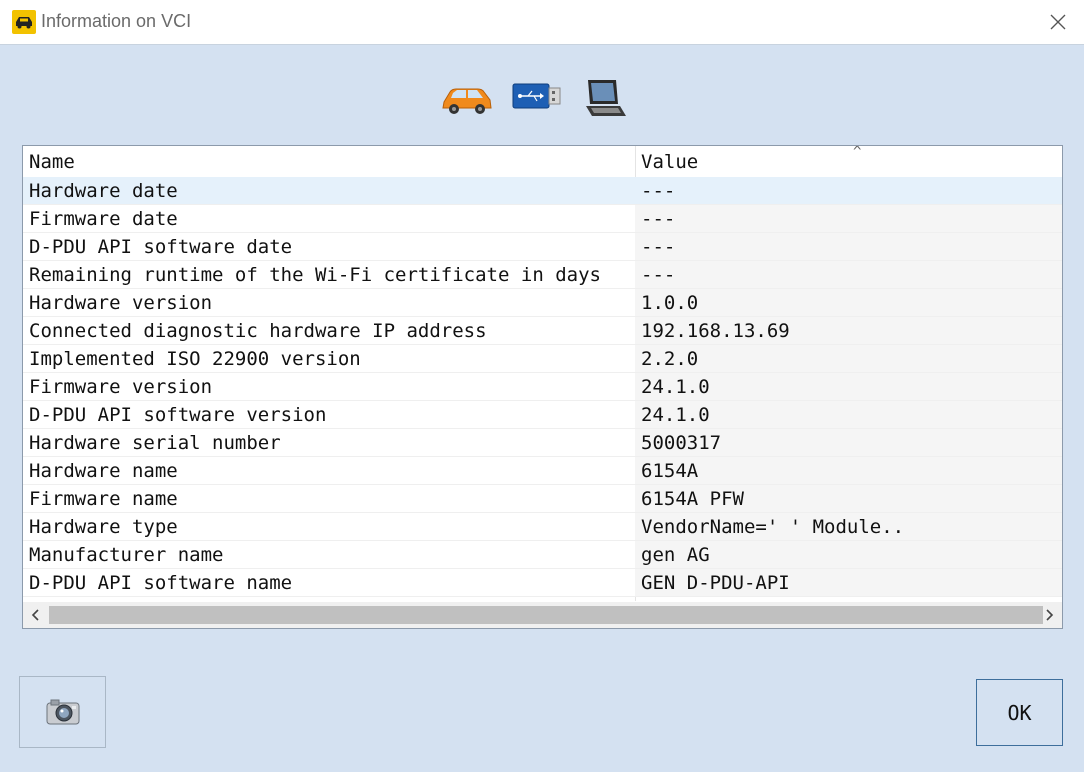 The image size is (1084, 772). Describe the element at coordinates (542, 161) in the screenshot. I see `table-header: Name Value ^` at that location.